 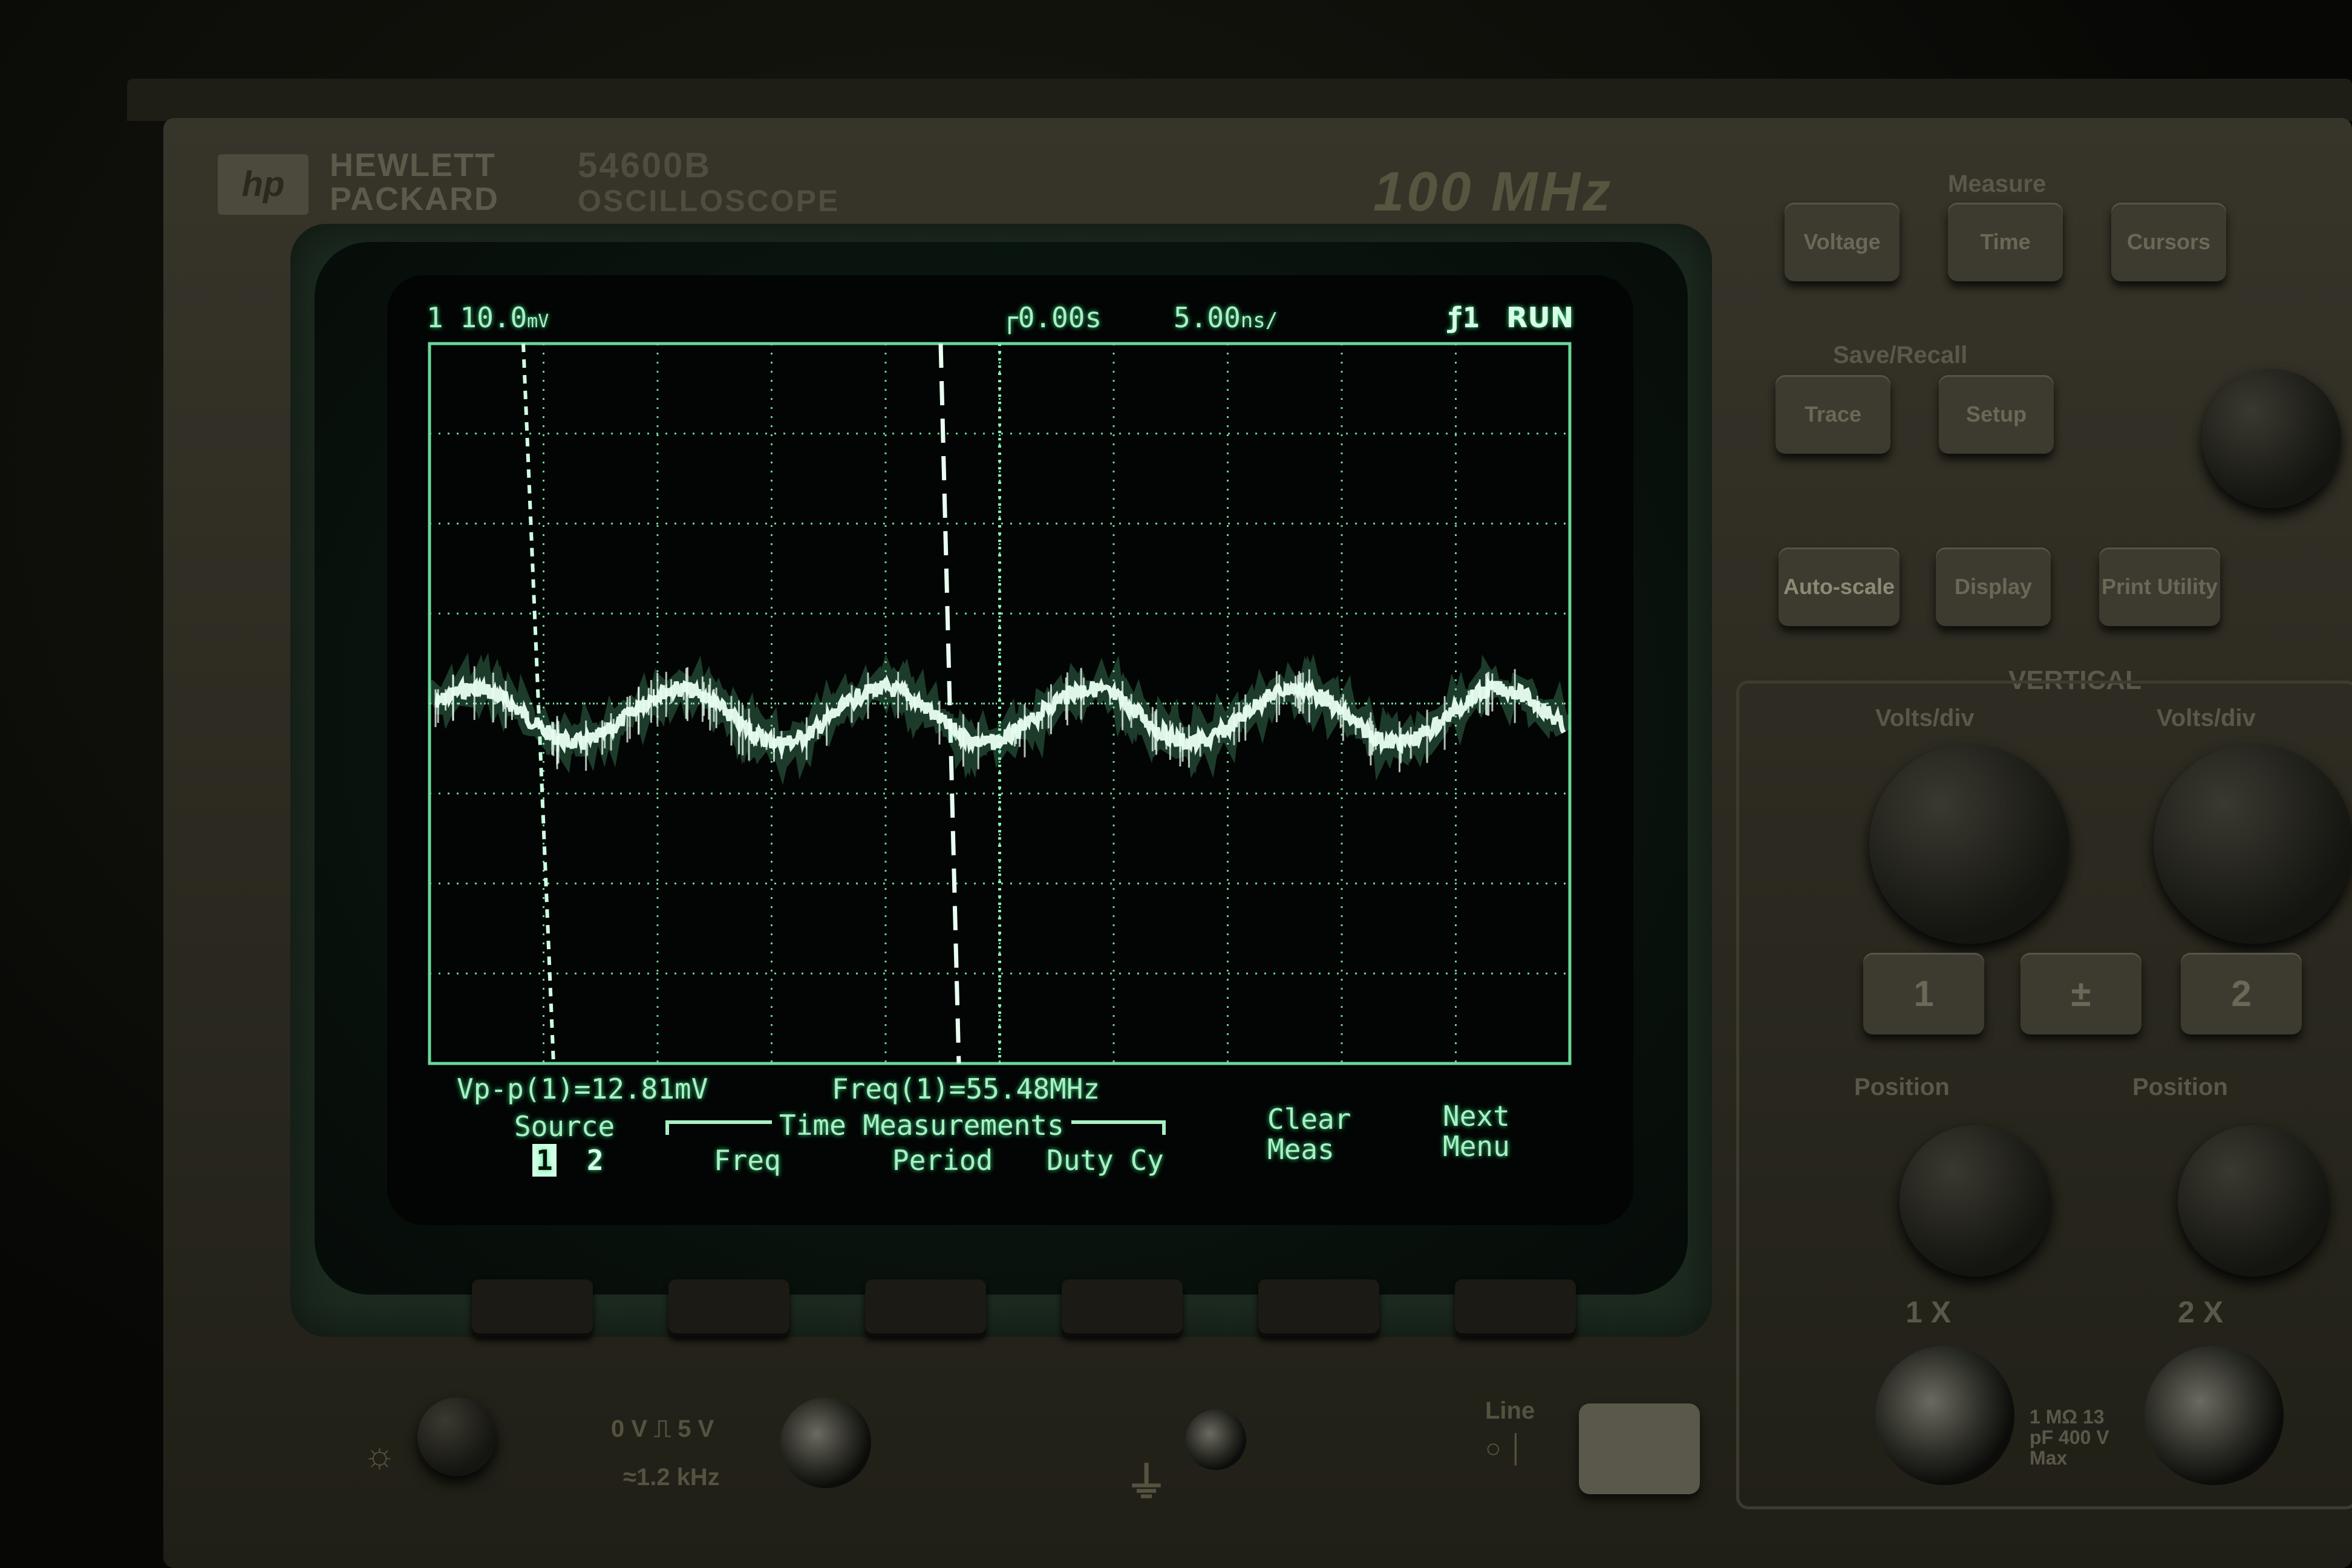 What do you see at coordinates (1998, 184) in the screenshot?
I see `measure-group-label: Measure` at bounding box center [1998, 184].